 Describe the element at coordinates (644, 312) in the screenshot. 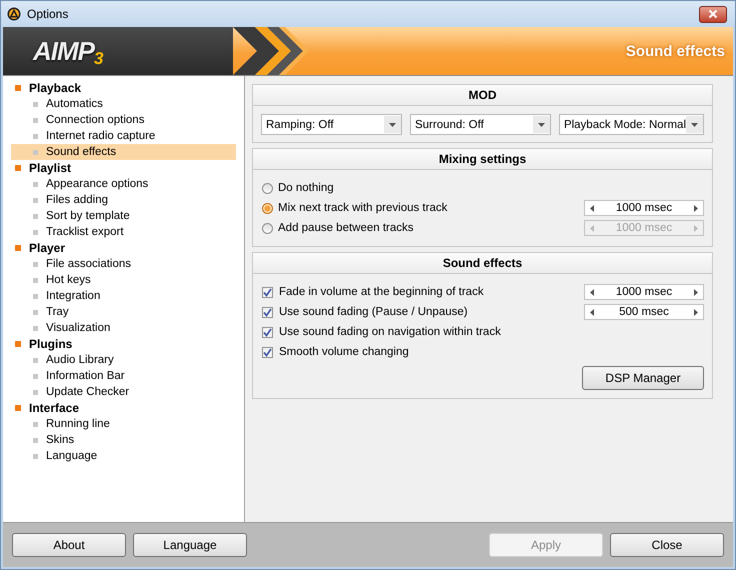

I see `spin-field: 500 msec` at that location.